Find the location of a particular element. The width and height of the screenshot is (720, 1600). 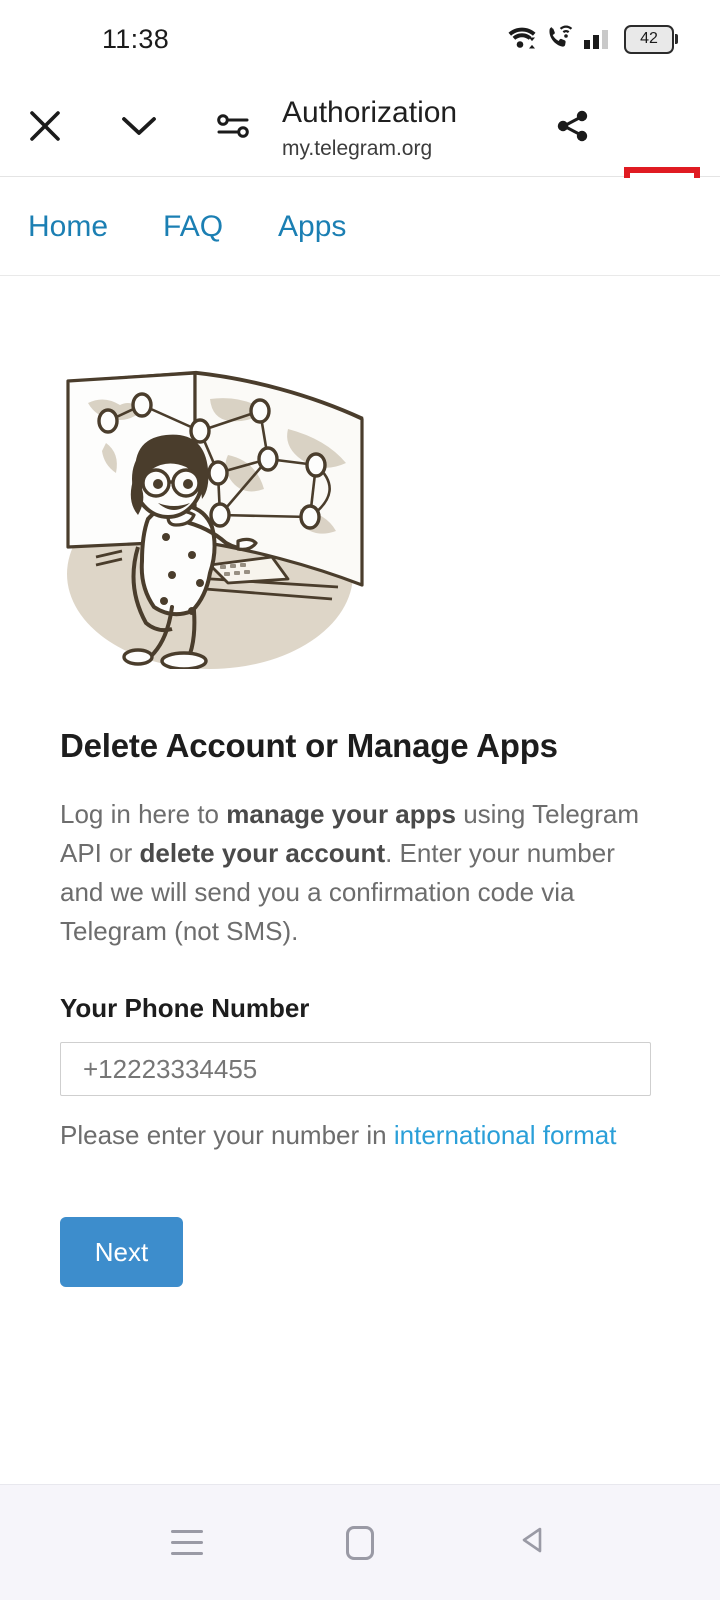

page-url: my.telegram.org is located at coordinates (357, 148).